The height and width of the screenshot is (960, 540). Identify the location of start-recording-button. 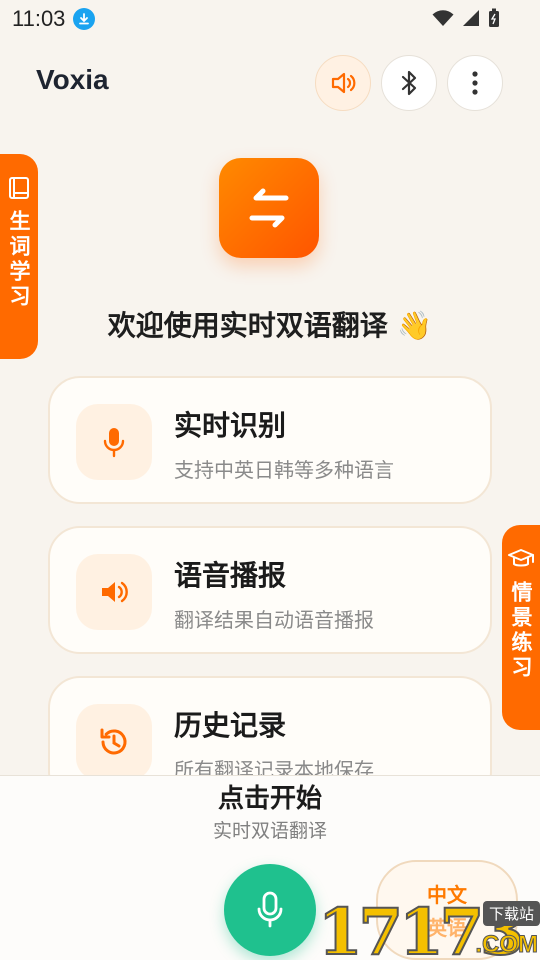
(270, 910).